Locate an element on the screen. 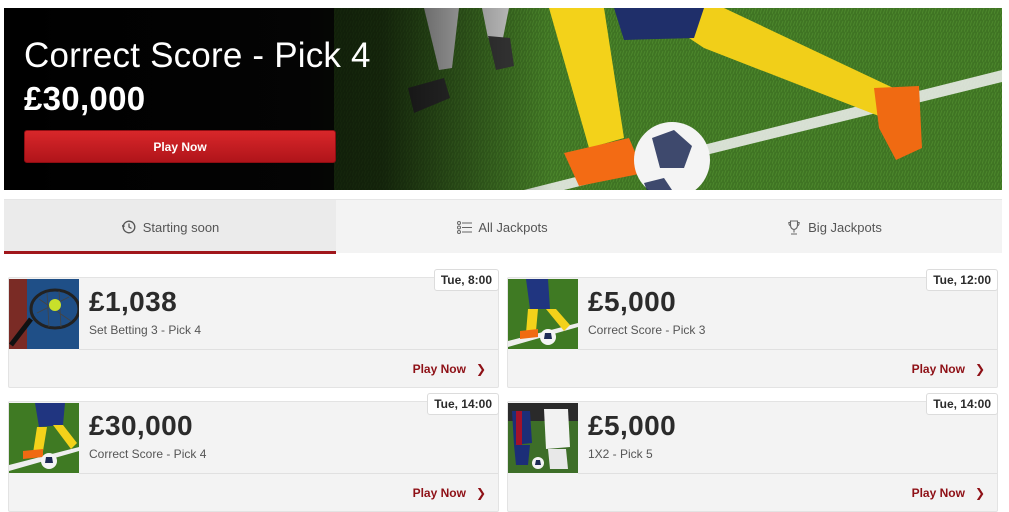 The width and height of the screenshot is (1009, 512). jackpot-start-time: Tue, 8:00 is located at coordinates (466, 280).